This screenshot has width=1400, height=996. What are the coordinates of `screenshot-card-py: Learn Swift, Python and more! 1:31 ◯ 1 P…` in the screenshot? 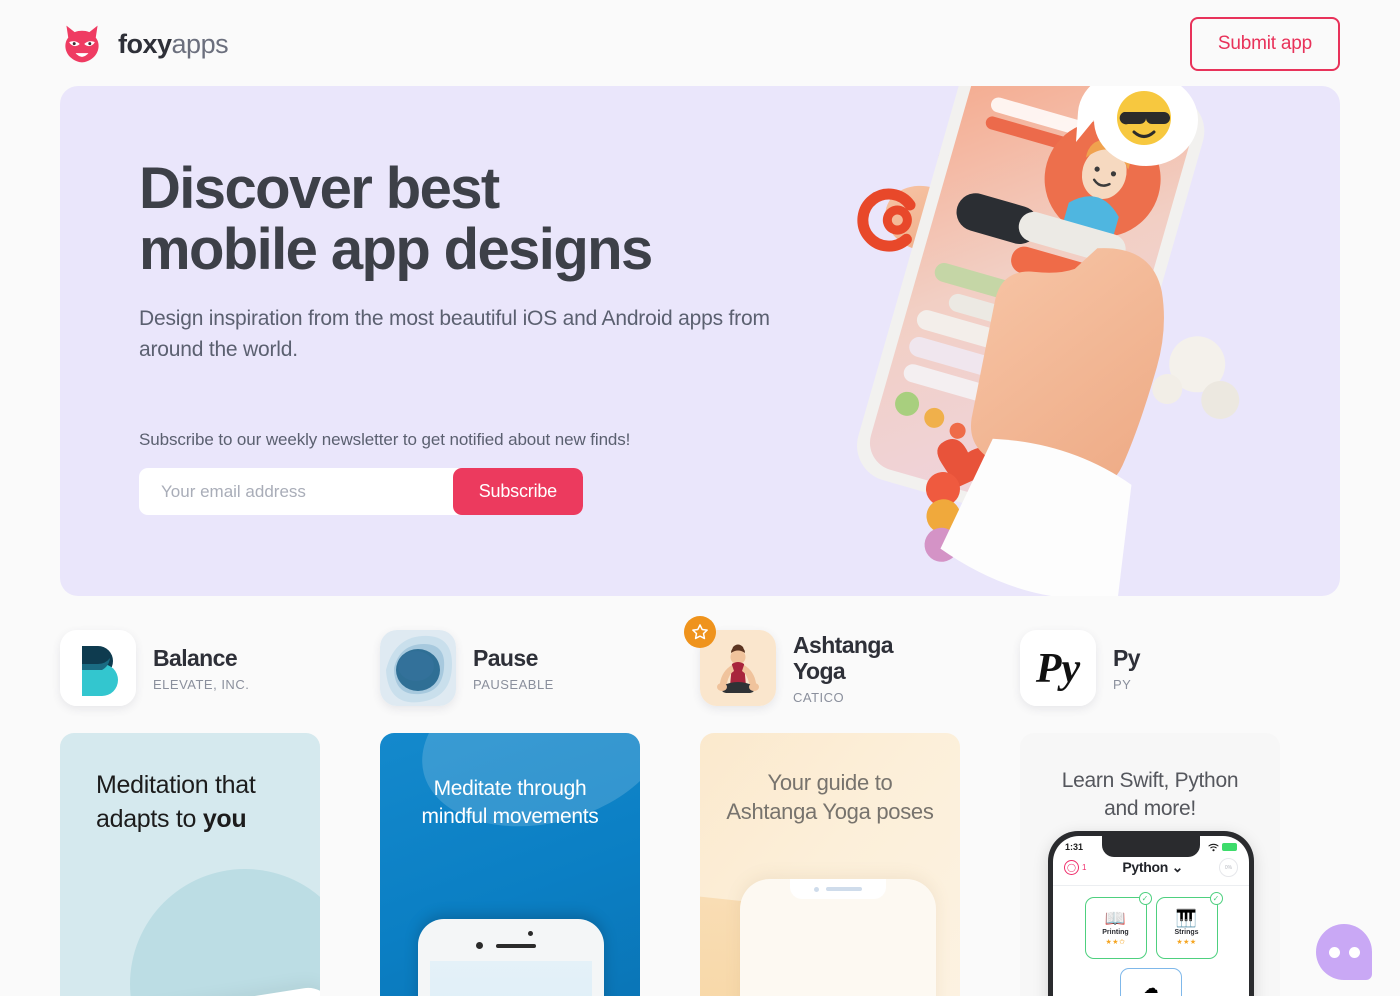 It's located at (1150, 864).